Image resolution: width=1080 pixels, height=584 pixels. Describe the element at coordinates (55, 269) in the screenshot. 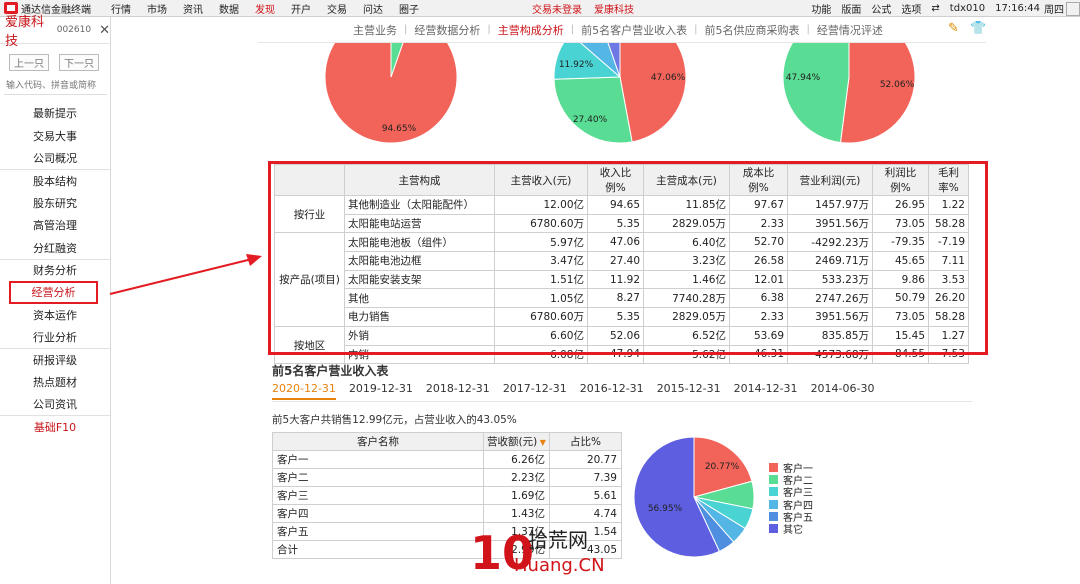

I see `side-nav-item: 财务分析` at that location.